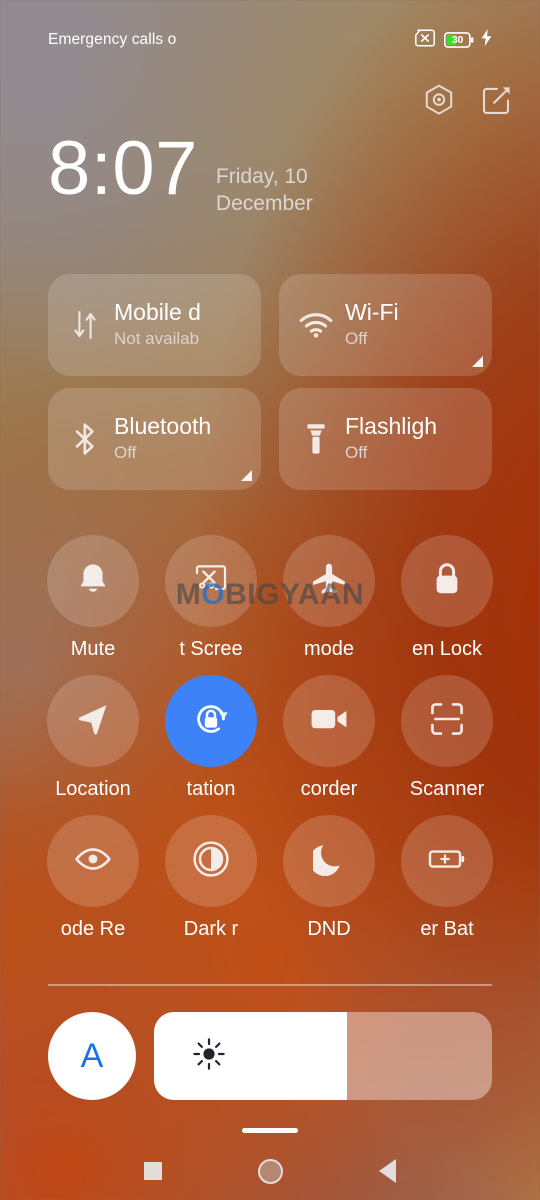  Describe the element at coordinates (329, 649) in the screenshot. I see `toggle-label: mode` at that location.